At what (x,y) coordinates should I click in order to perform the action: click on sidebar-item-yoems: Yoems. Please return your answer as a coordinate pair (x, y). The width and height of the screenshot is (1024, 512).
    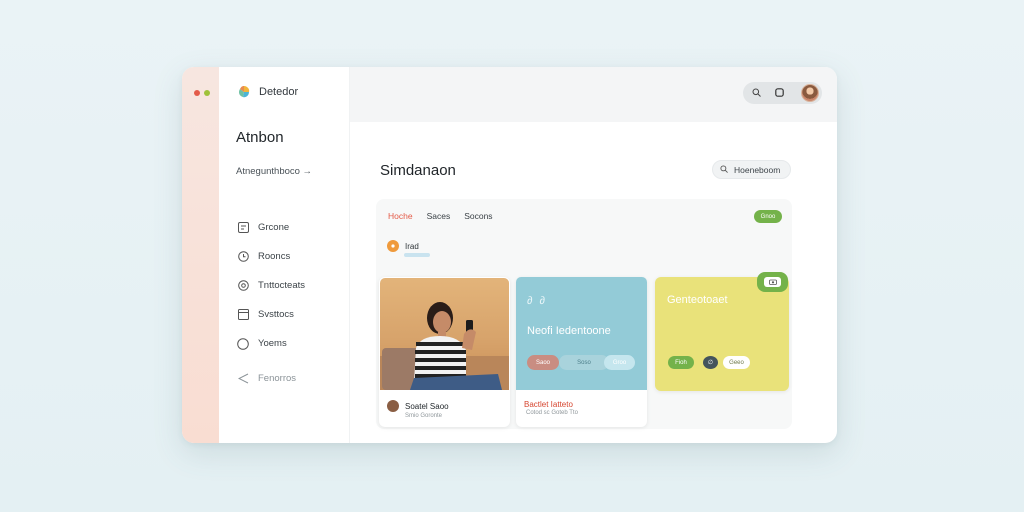
    Looking at the image, I should click on (271, 343).